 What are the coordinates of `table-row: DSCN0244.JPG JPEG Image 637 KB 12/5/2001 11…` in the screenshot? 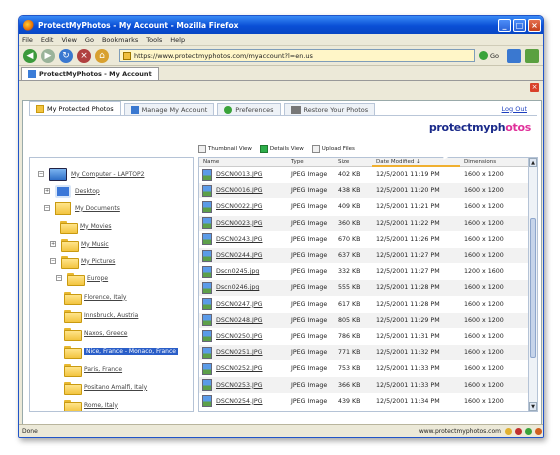 It's located at (368, 256).